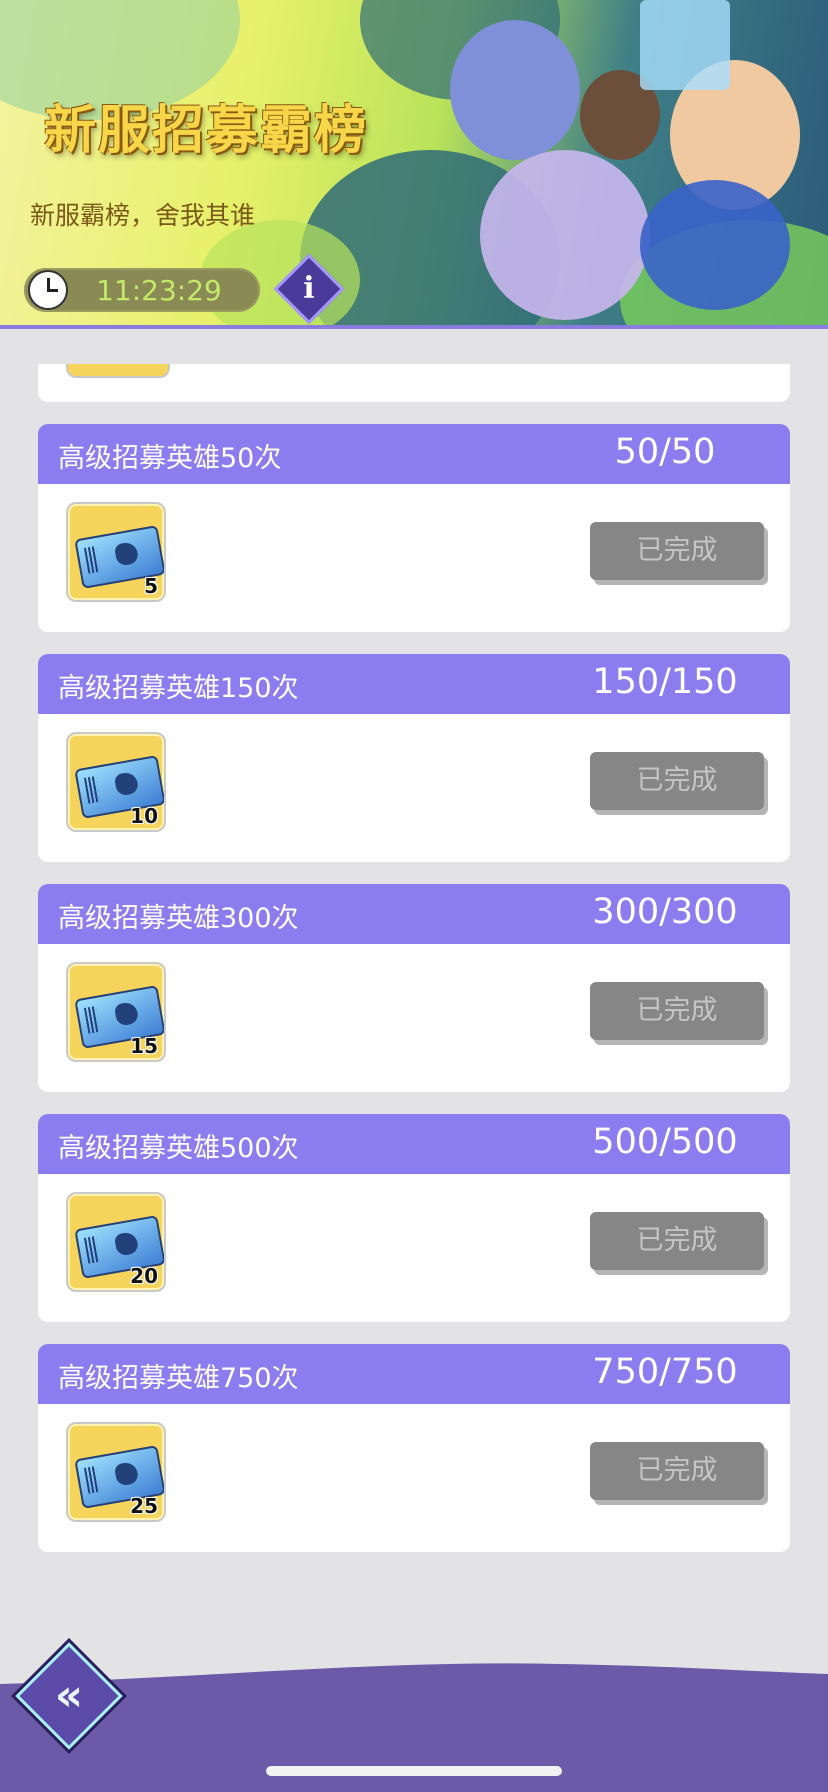  I want to click on task-progress: 500/500, so click(665, 1142).